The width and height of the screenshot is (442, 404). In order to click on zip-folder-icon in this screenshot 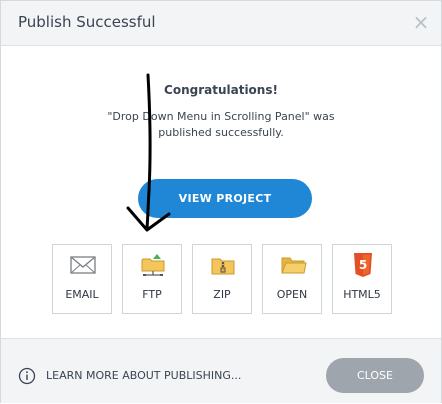, I will do `click(223, 266)`.